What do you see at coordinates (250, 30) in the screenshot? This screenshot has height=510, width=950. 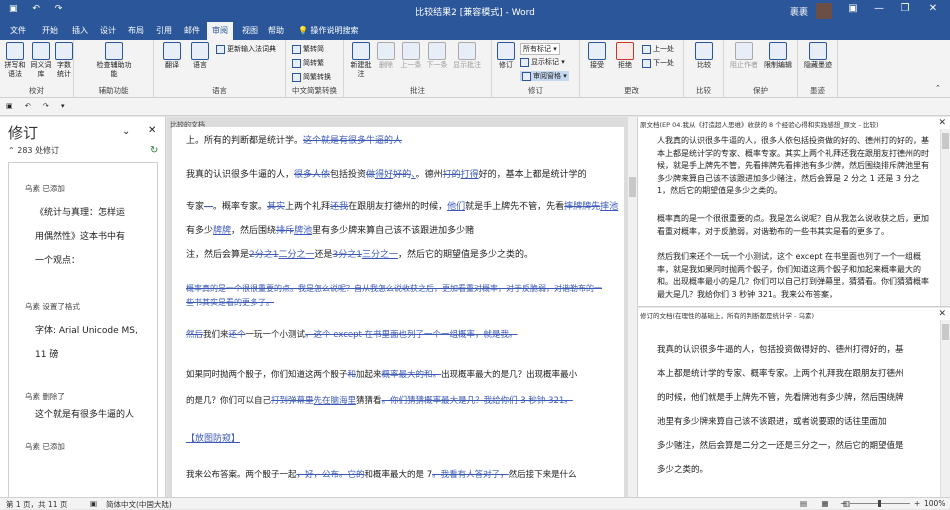 I see `tab-view: 视图` at bounding box center [250, 30].